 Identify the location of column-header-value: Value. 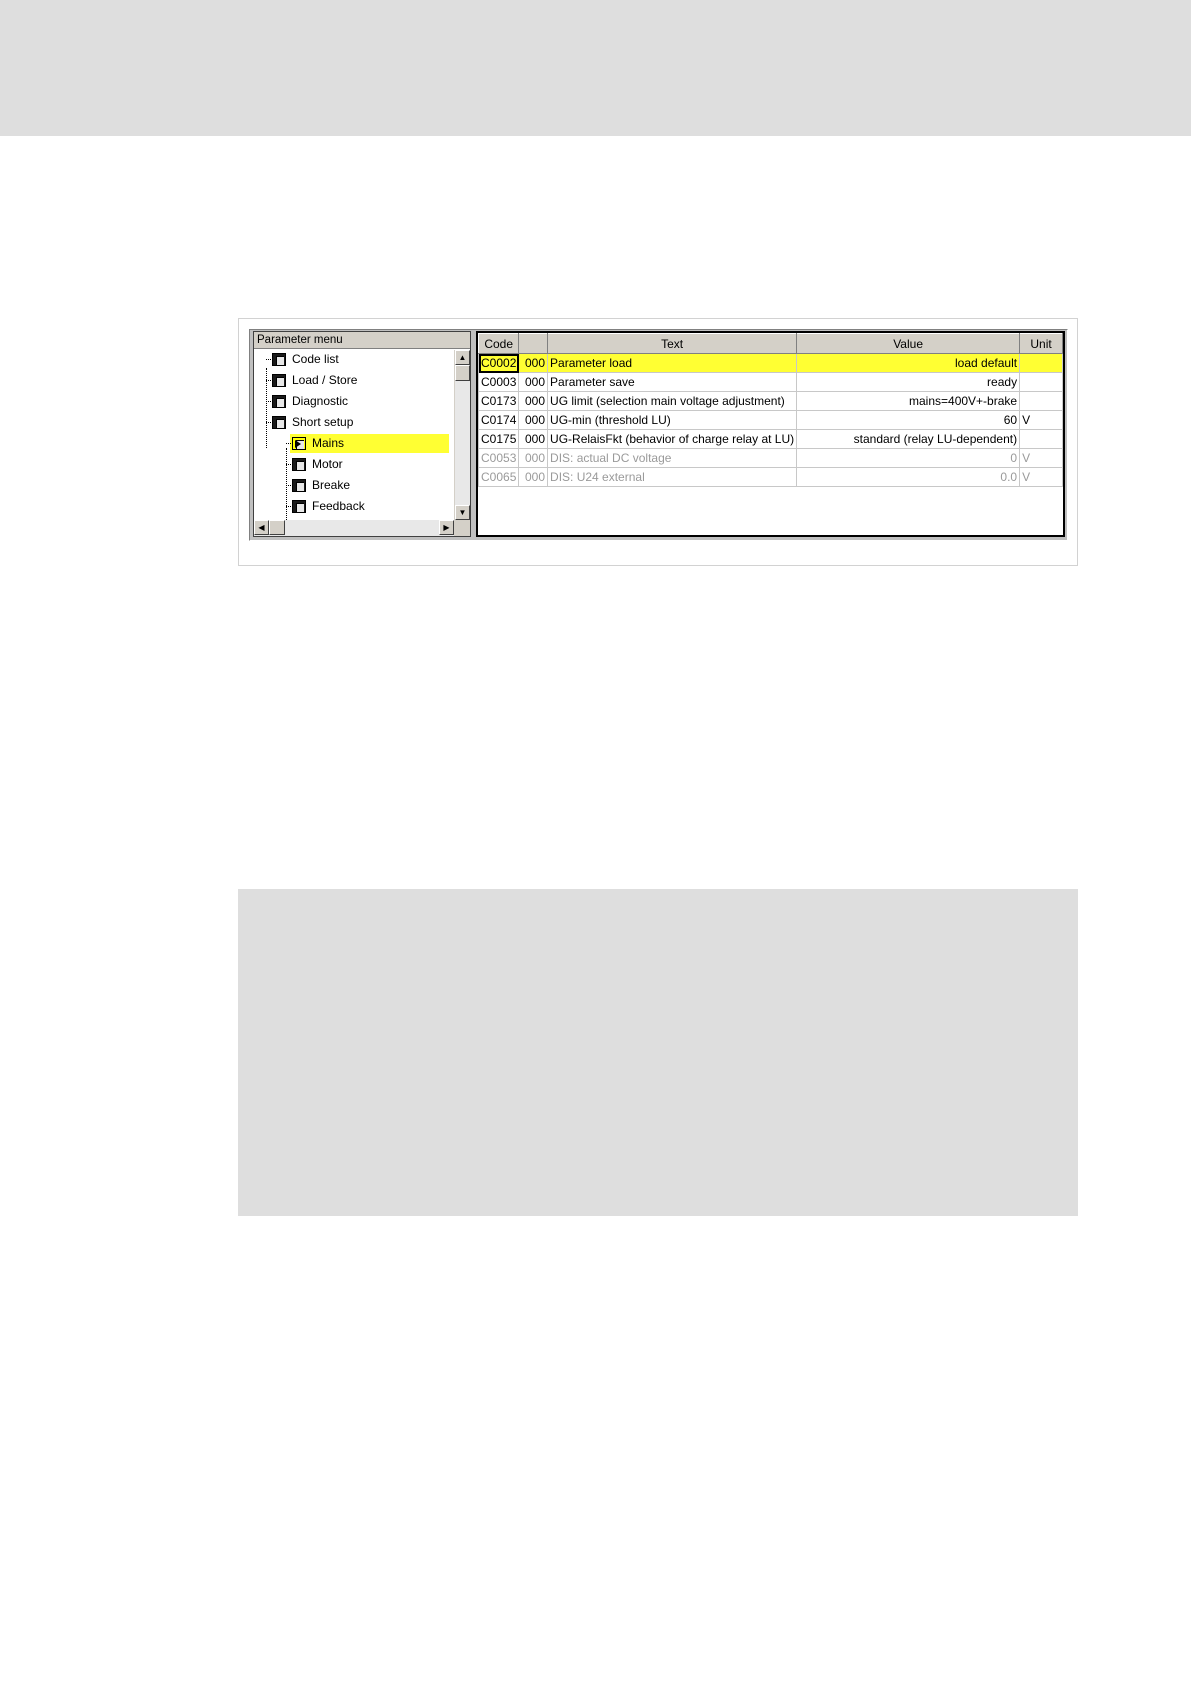
(908, 343).